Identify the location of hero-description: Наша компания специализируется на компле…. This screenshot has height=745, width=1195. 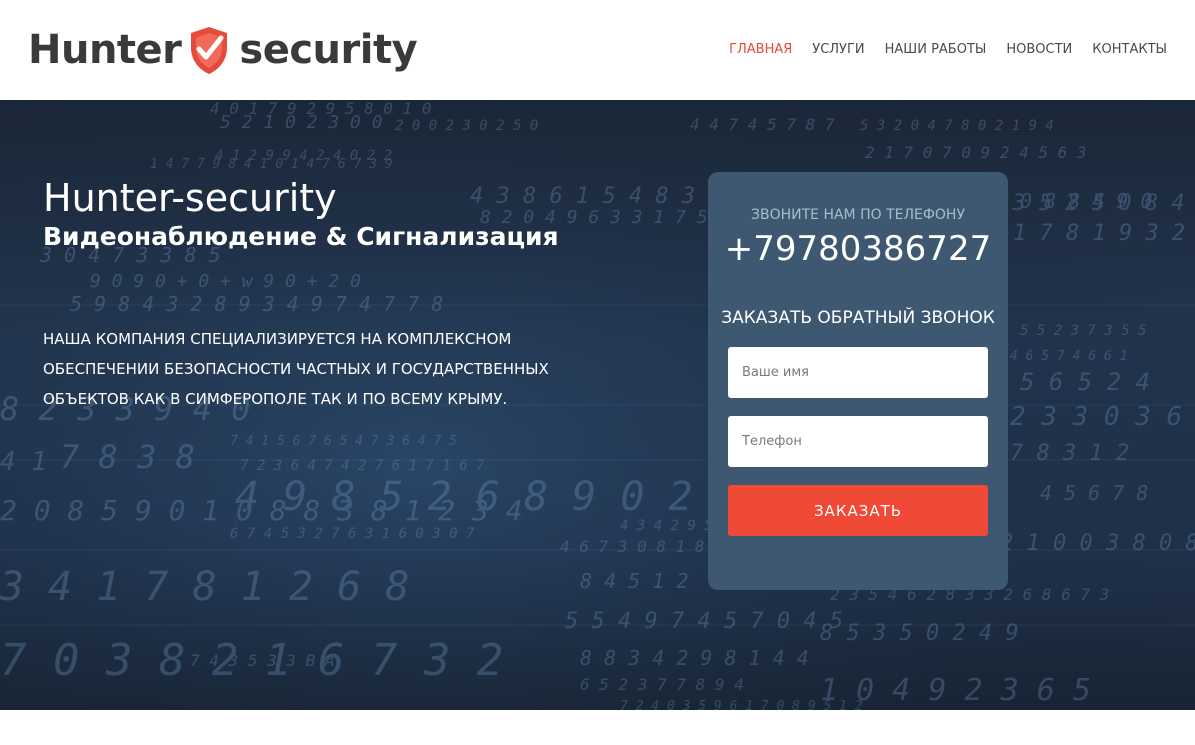
(296, 369).